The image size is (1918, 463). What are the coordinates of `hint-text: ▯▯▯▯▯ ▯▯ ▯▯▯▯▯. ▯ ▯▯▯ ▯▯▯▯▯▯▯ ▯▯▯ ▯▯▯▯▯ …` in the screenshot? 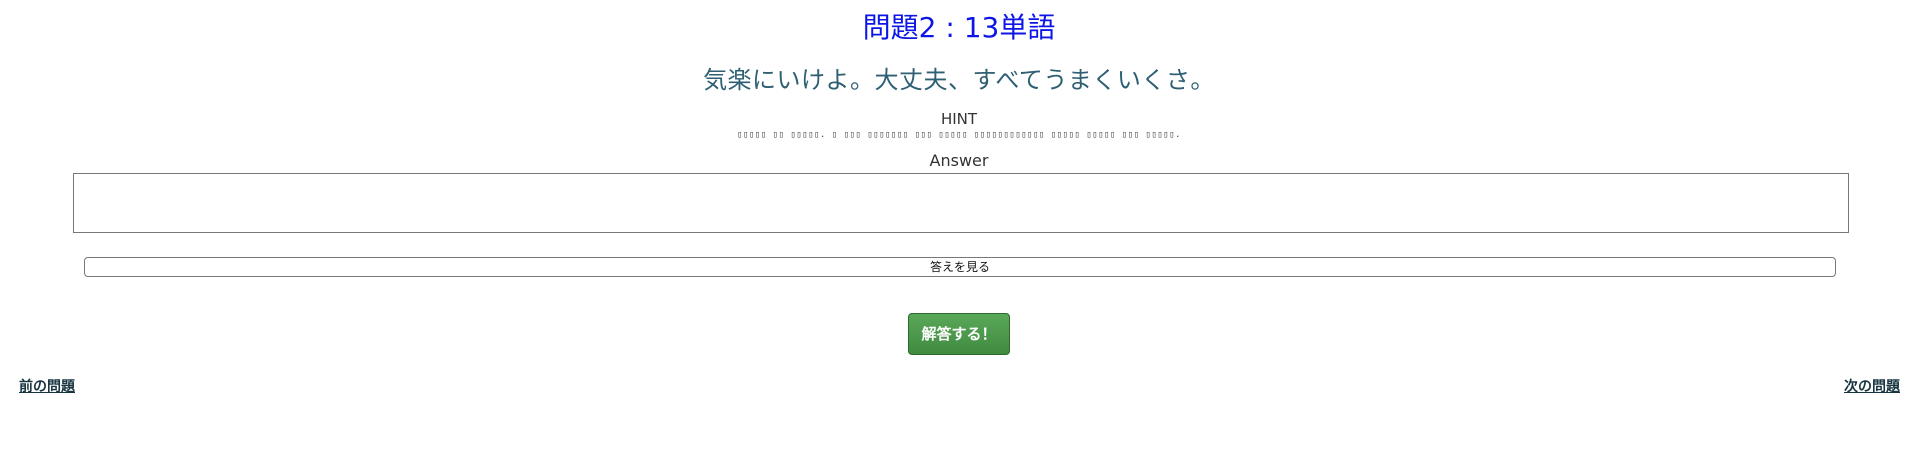 It's located at (959, 135).